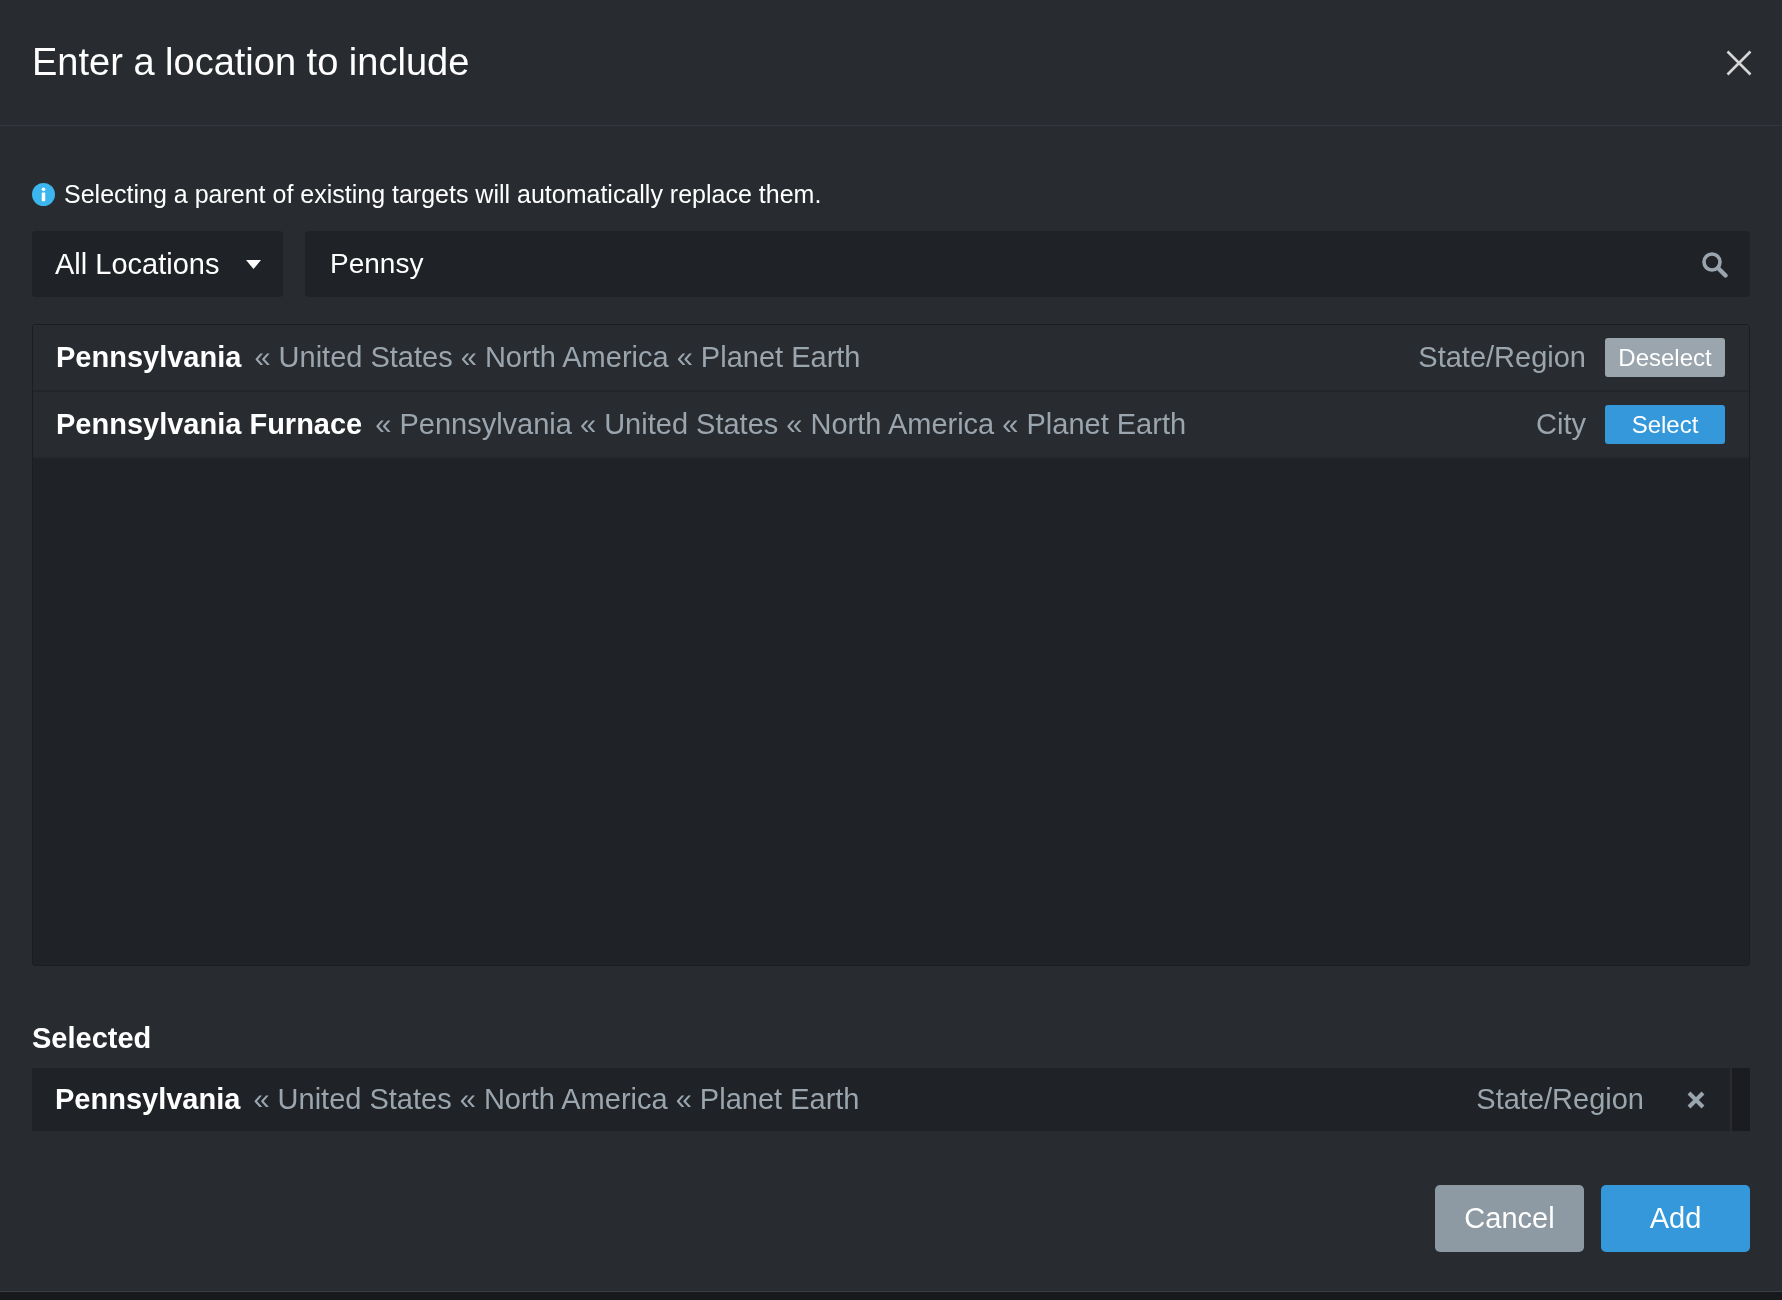  What do you see at coordinates (253, 264) in the screenshot?
I see `caret-icon` at bounding box center [253, 264].